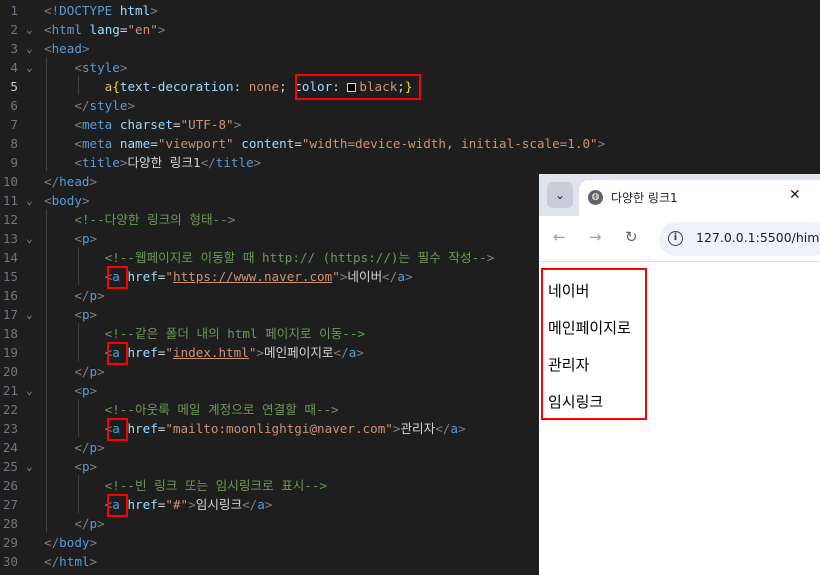 The image size is (820, 575). What do you see at coordinates (559, 237) in the screenshot?
I see `back-arrow-icon: ←` at bounding box center [559, 237].